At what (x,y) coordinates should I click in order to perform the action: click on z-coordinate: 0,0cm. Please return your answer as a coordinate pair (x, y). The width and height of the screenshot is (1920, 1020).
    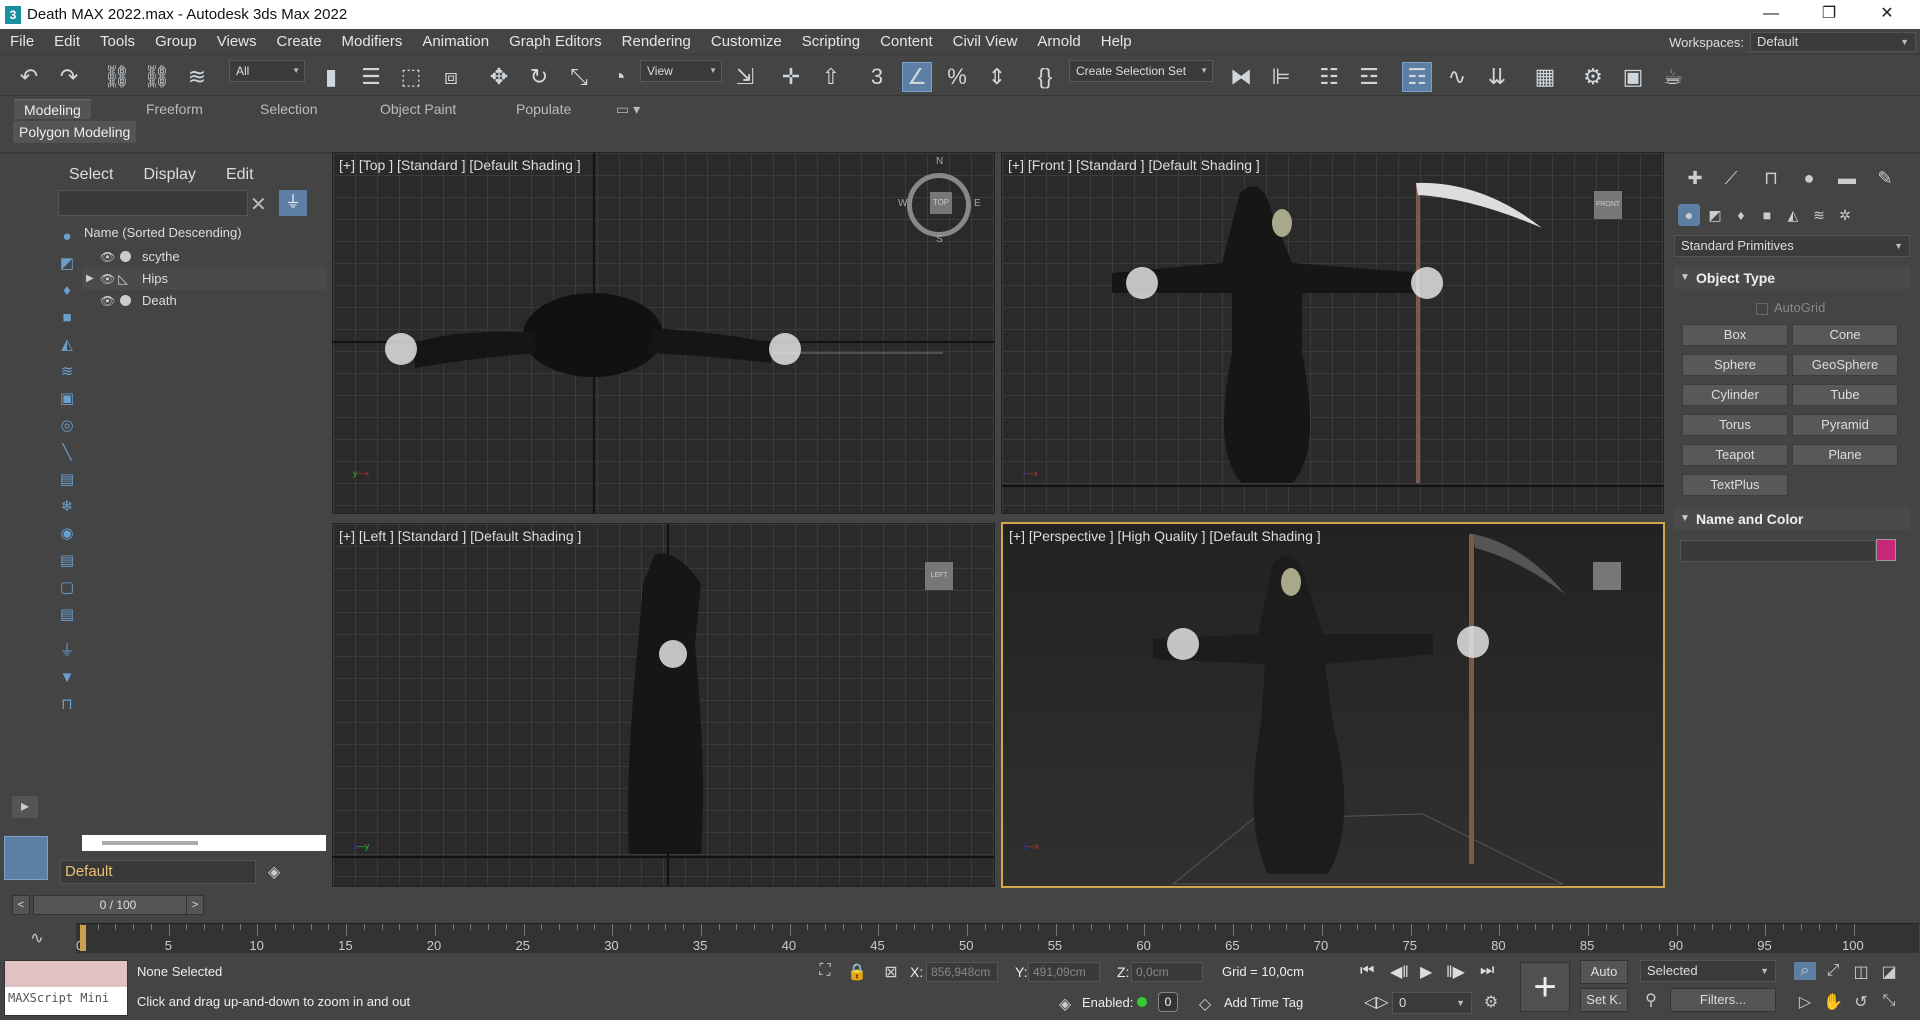
    Looking at the image, I should click on (1167, 972).